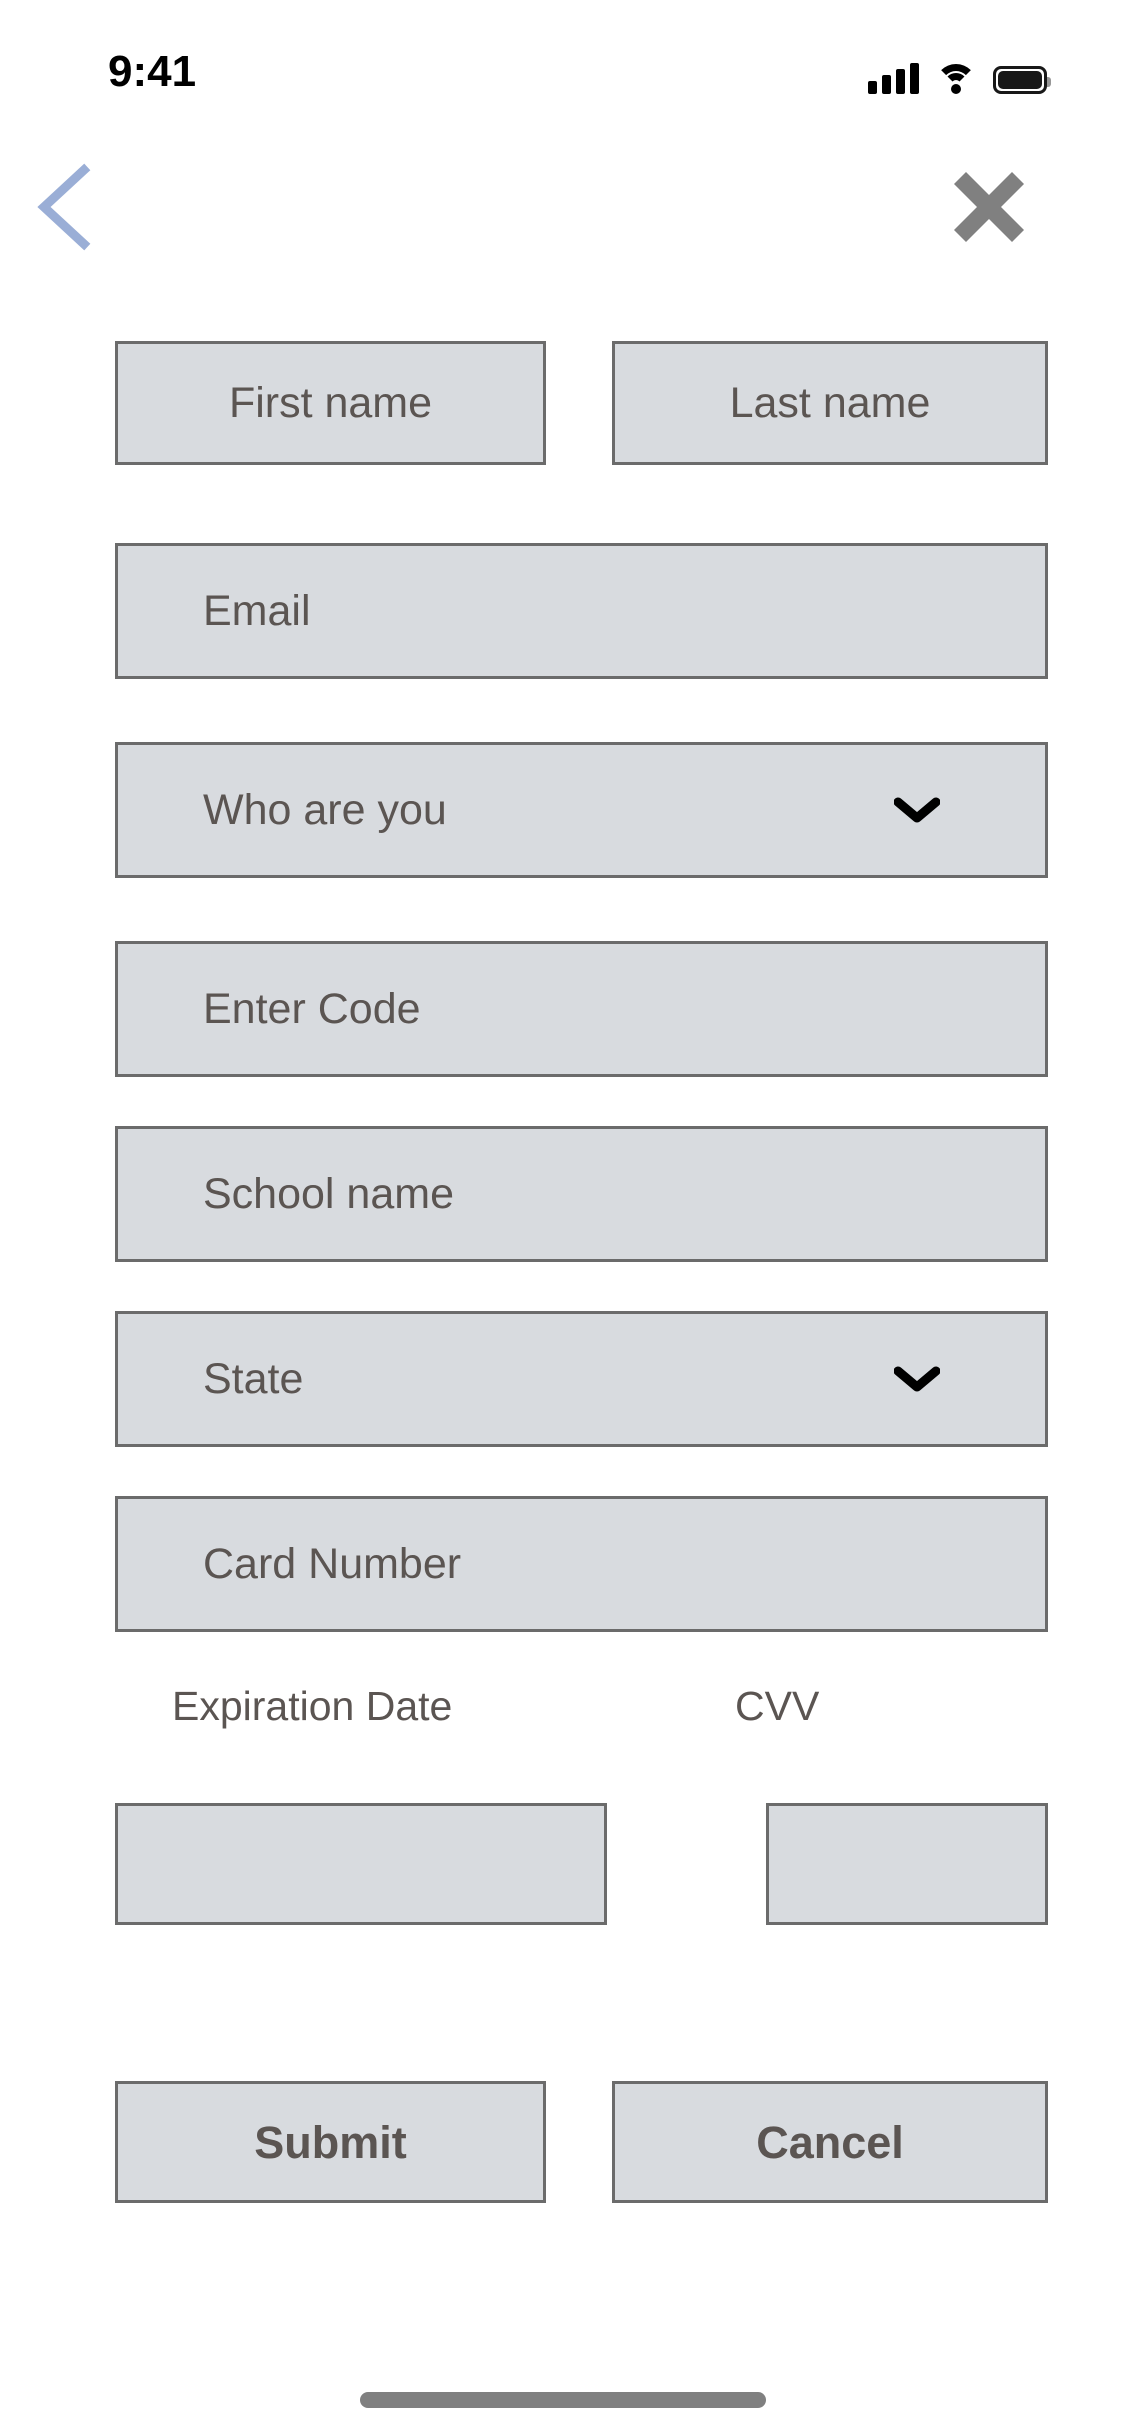 The image size is (1125, 2436). Describe the element at coordinates (325, 809) in the screenshot. I see `who-are-you-select-label: Who are you` at that location.